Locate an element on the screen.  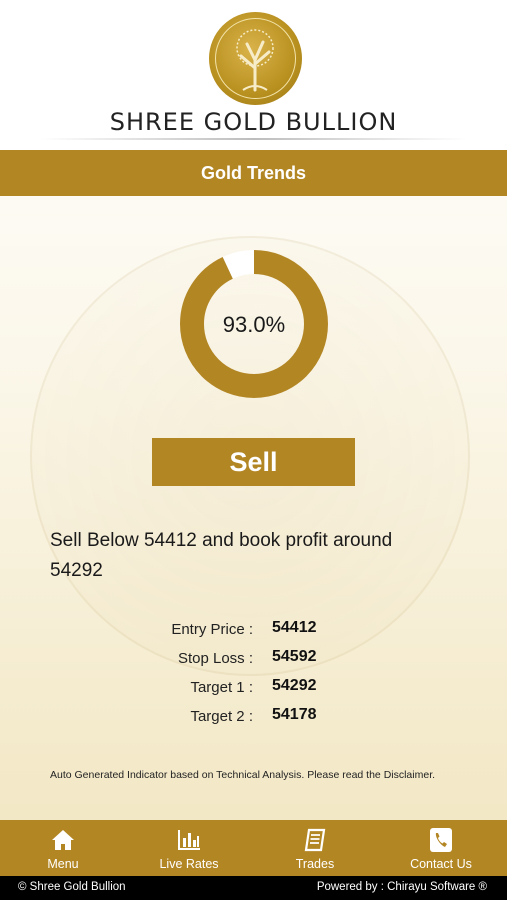
nav-label: Contact Us is located at coordinates (441, 864).